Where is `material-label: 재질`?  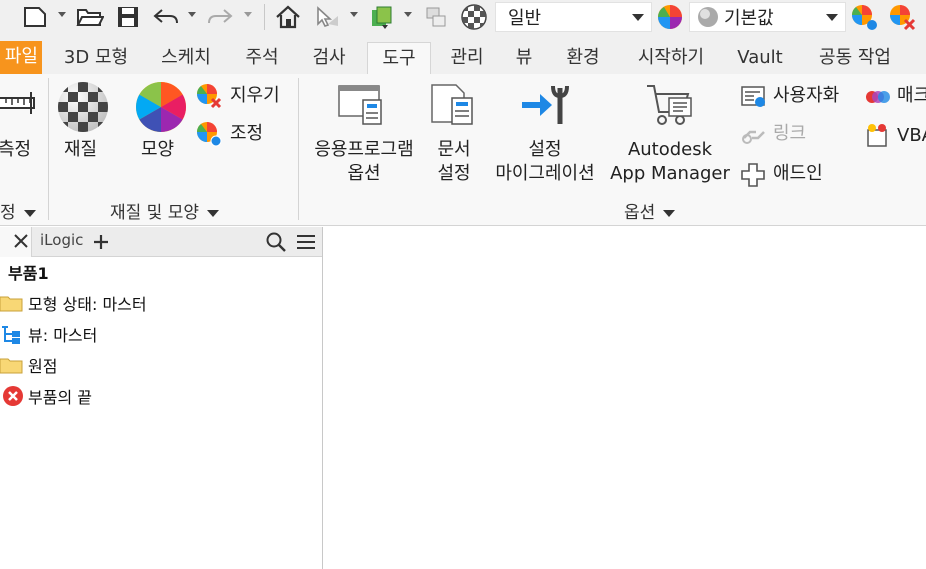 material-label: 재질 is located at coordinates (80, 150).